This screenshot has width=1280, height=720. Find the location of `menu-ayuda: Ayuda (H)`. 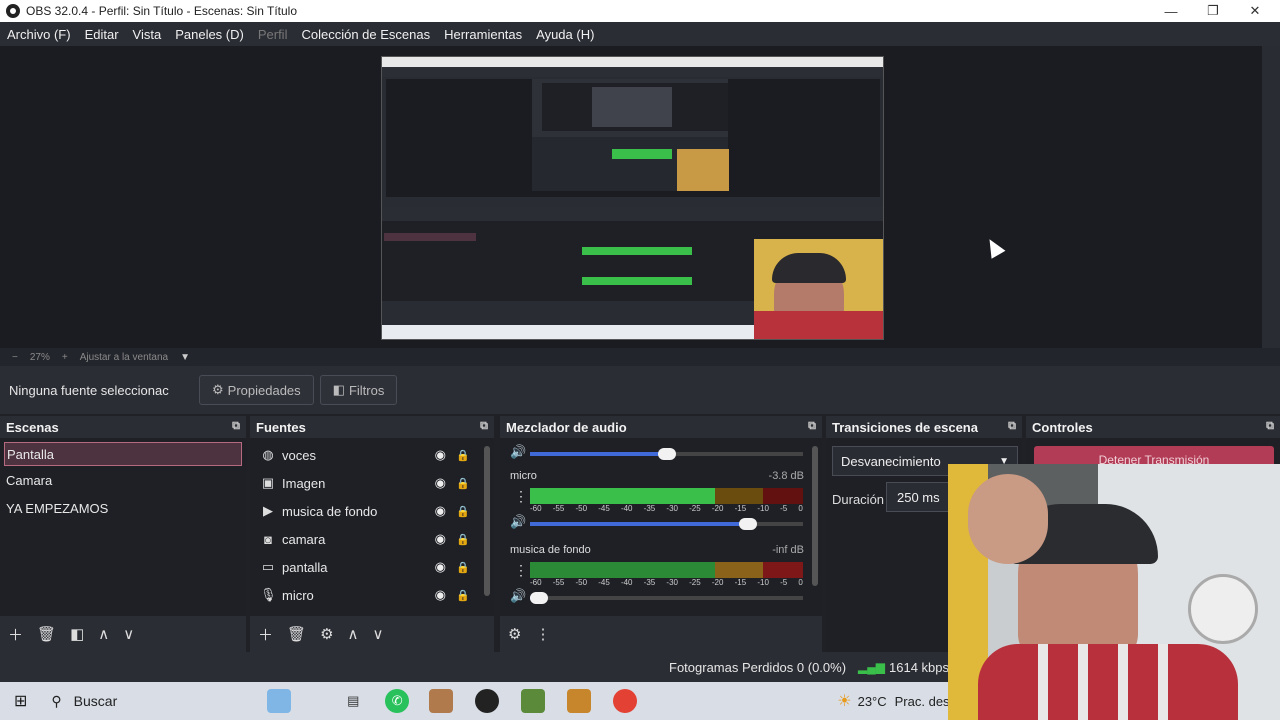

menu-ayuda: Ayuda (H) is located at coordinates (565, 34).